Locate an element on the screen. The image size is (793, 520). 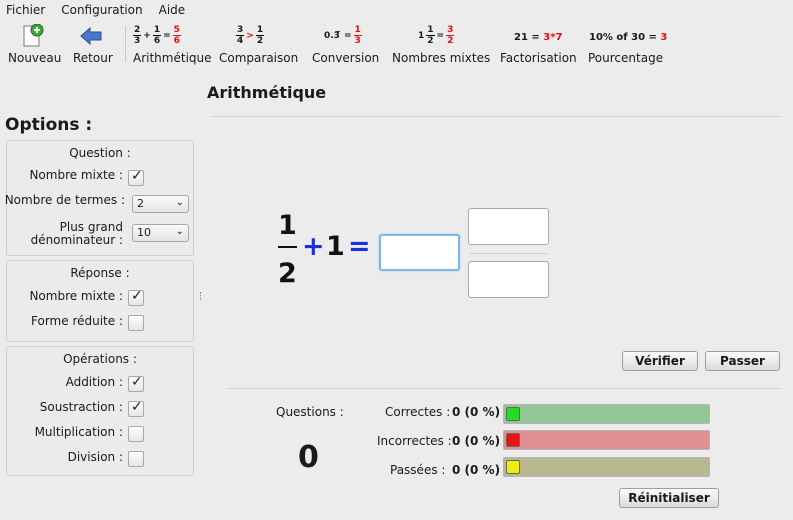
division-checkbox is located at coordinates (136, 459).